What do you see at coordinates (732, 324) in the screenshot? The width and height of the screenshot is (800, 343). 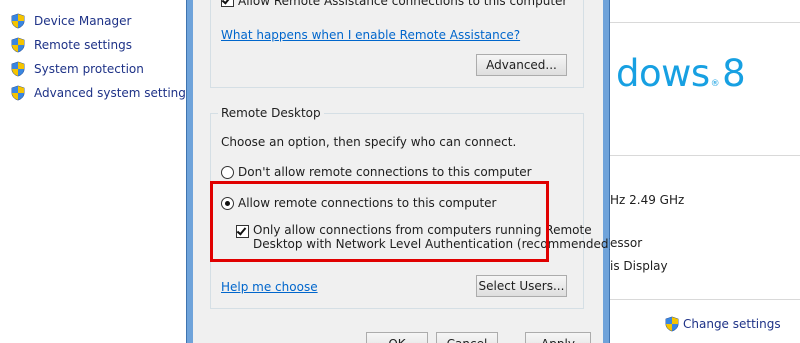 I see `change-settings-label: Change settings` at bounding box center [732, 324].